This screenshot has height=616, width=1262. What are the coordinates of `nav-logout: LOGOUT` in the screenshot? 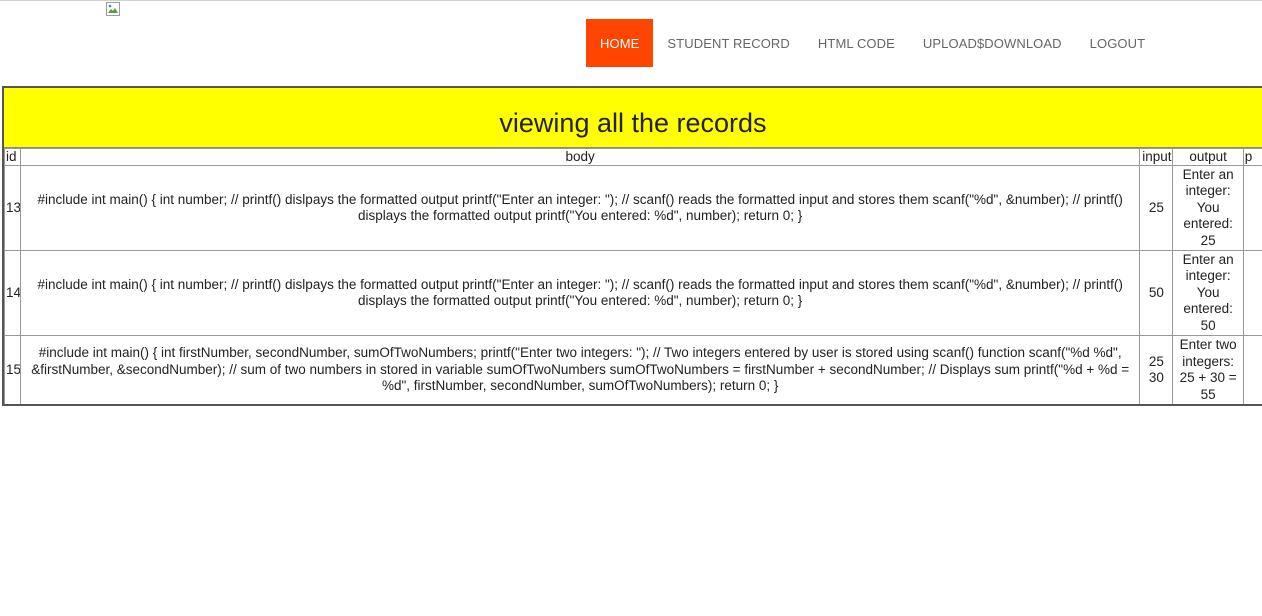 It's located at (1118, 43).